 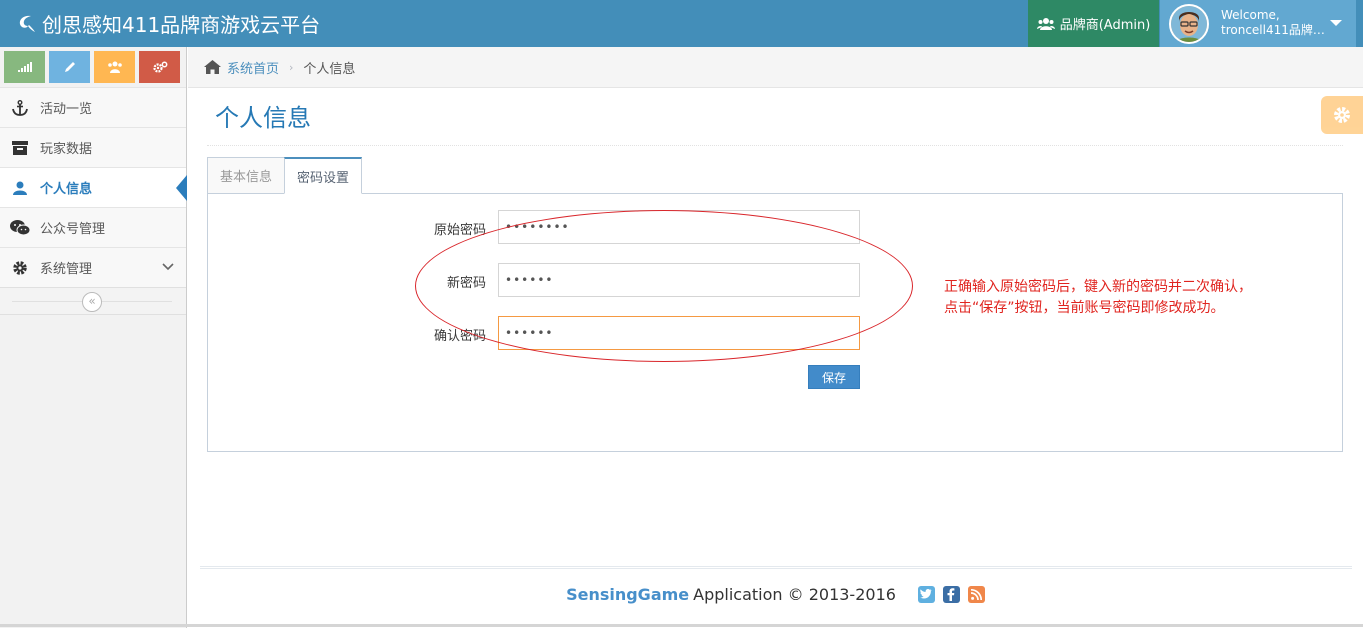 I want to click on bottom-border, so click(x=681, y=625).